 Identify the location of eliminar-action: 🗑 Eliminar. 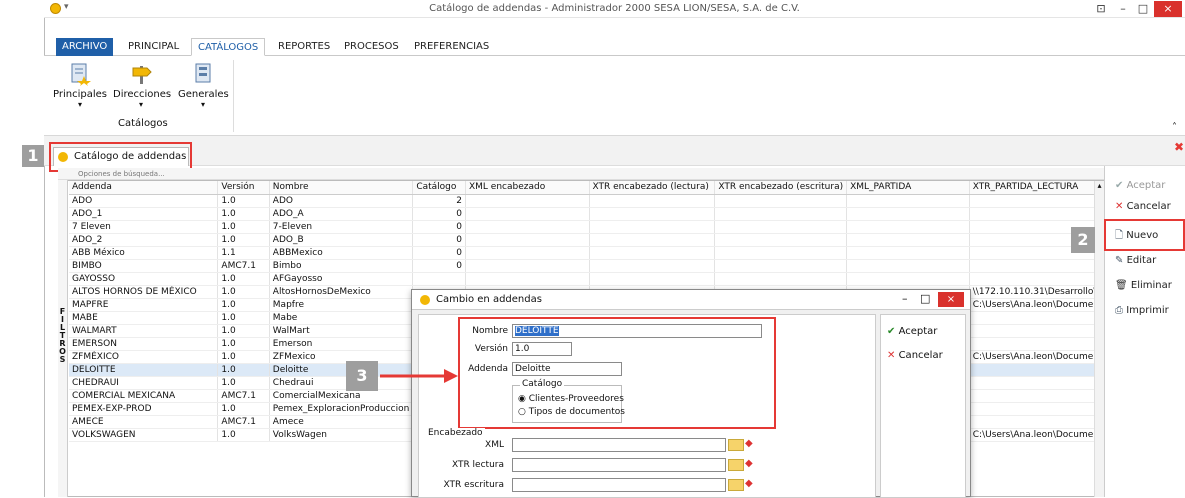
(1143, 285).